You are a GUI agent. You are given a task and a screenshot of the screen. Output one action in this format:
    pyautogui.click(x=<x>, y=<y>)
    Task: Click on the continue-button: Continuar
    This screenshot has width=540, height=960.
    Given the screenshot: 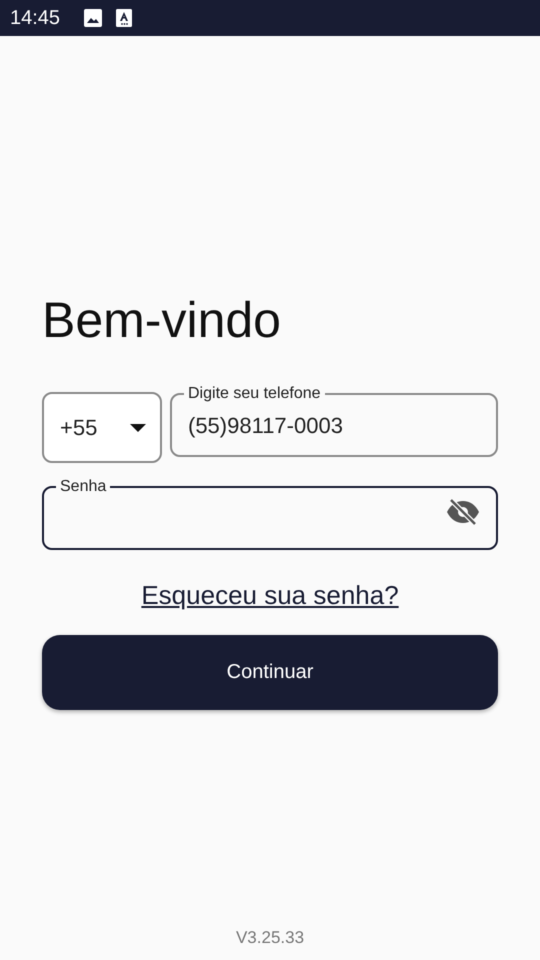 What is the action you would take?
    pyautogui.click(x=270, y=672)
    